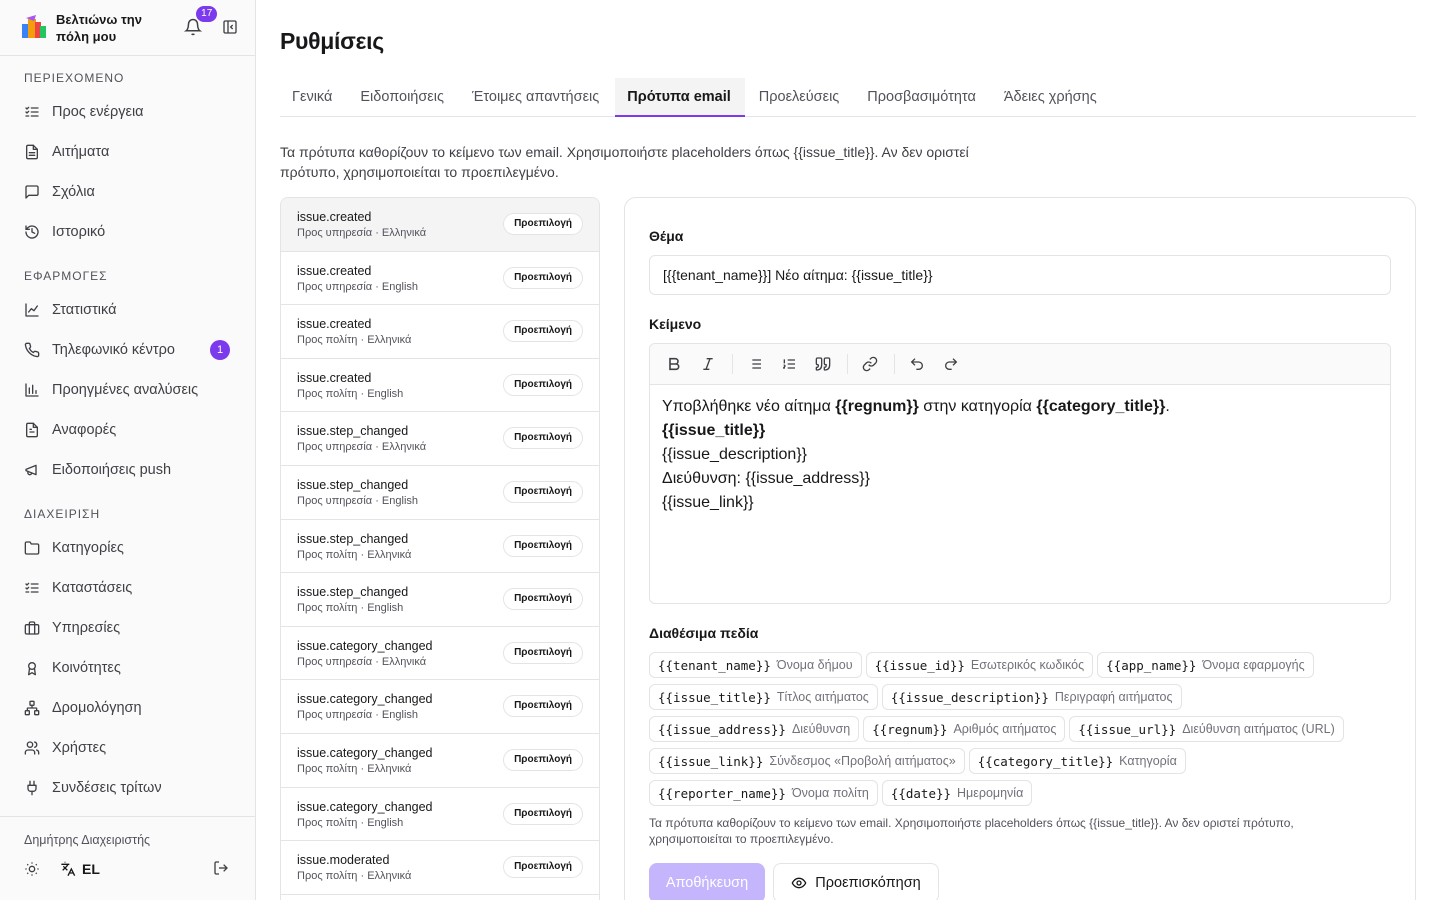  I want to click on logout-icon, so click(221, 868).